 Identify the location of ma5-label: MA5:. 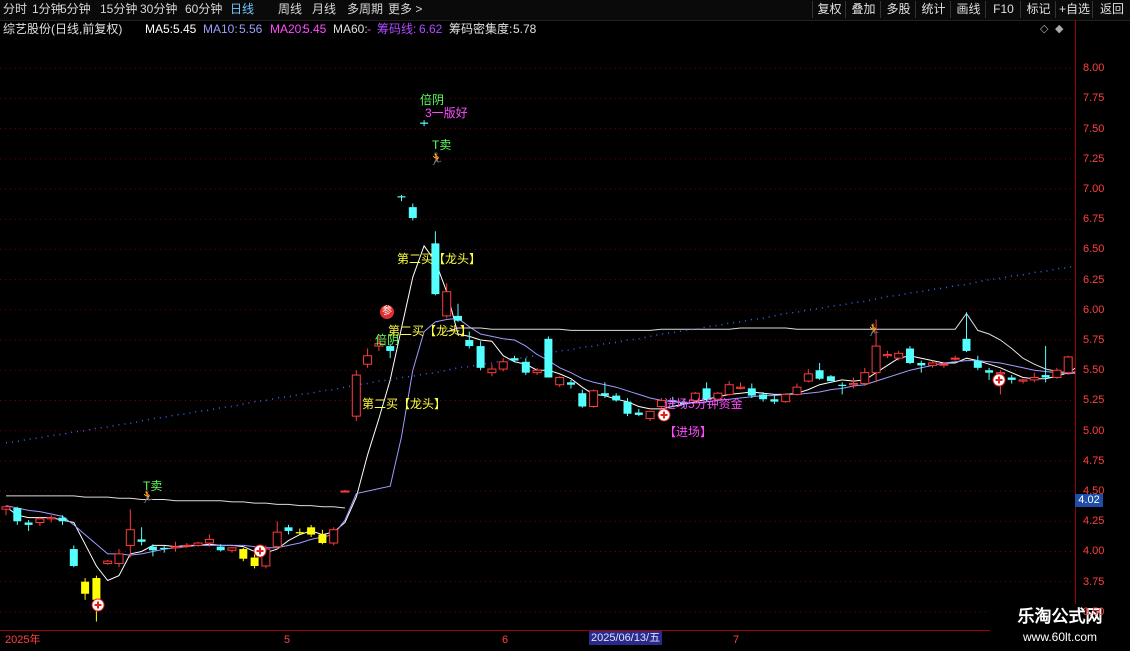
(159, 29).